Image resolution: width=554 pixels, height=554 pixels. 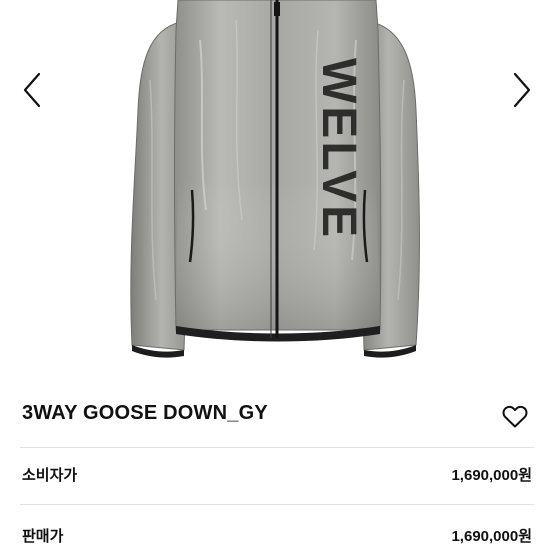 What do you see at coordinates (33, 90) in the screenshot?
I see `chevron-left-icon` at bounding box center [33, 90].